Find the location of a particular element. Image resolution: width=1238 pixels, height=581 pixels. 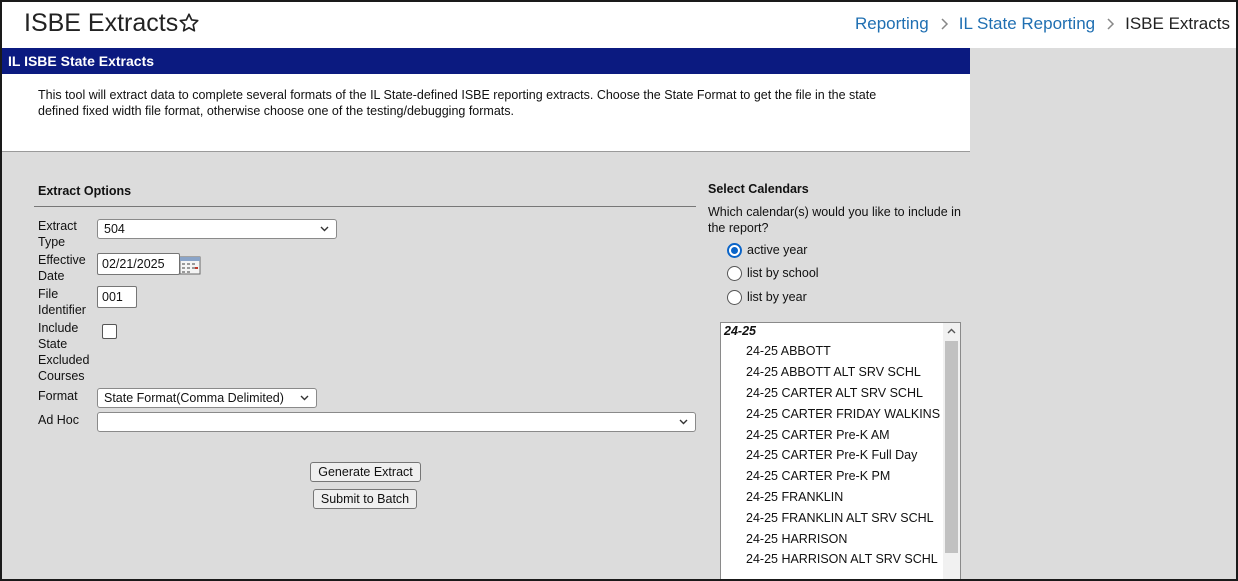

calendar-group-label: 24-25 is located at coordinates (740, 331).